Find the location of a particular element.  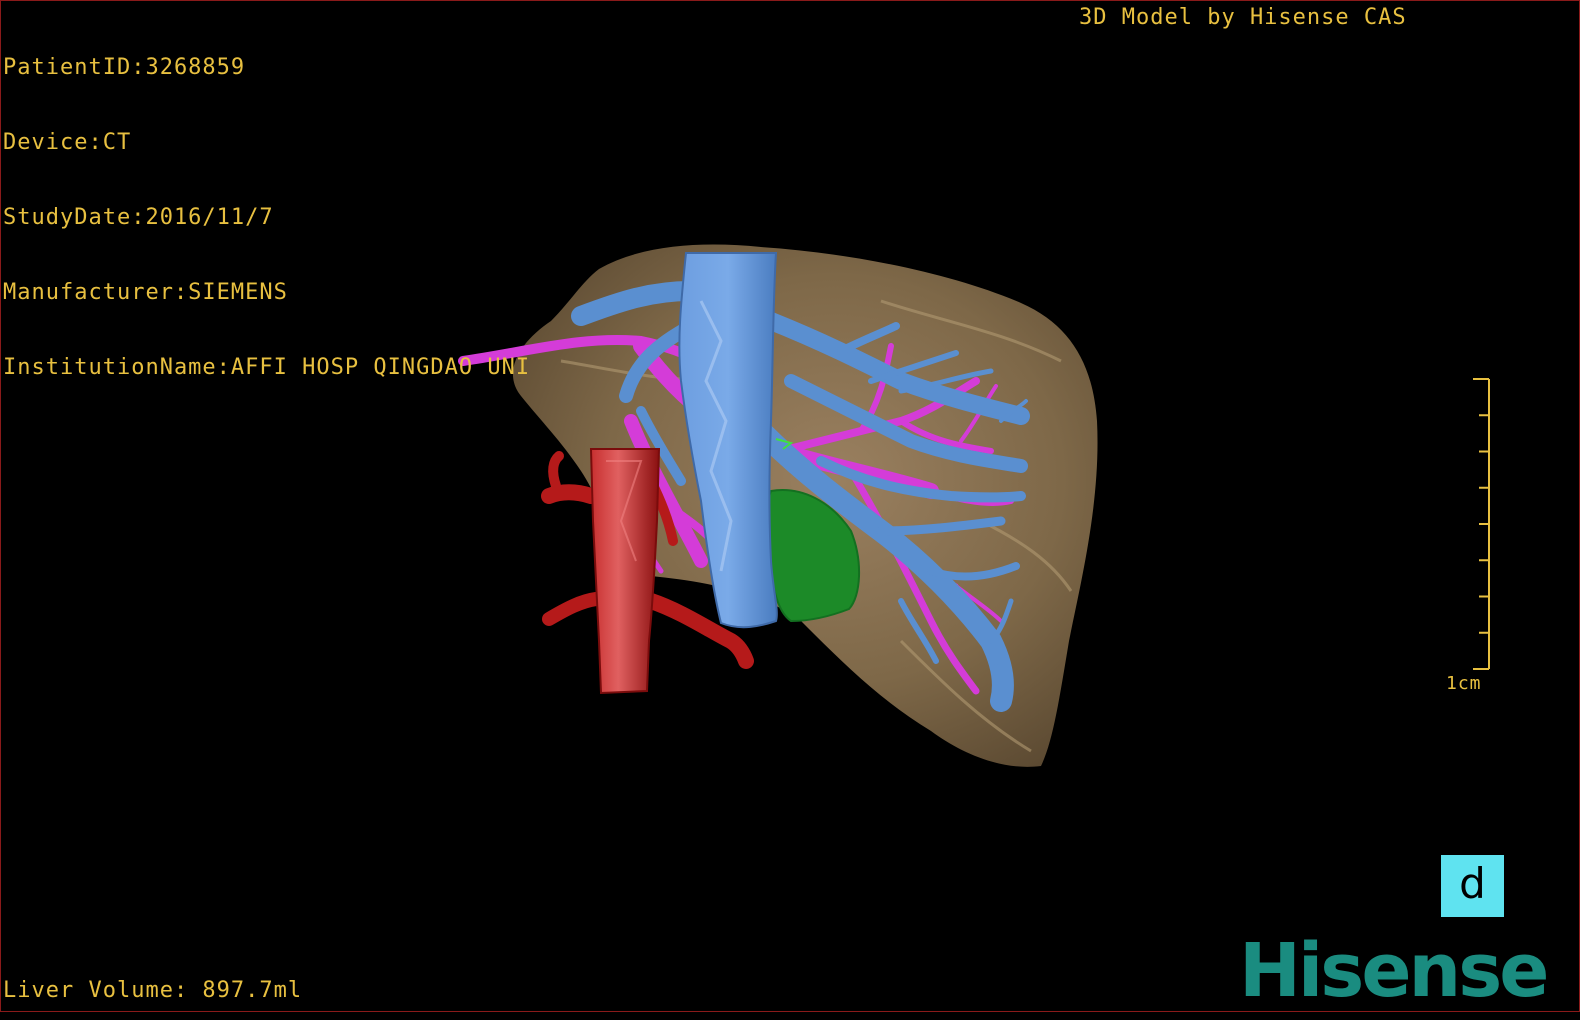

device-text: Device:CT is located at coordinates (67, 142).